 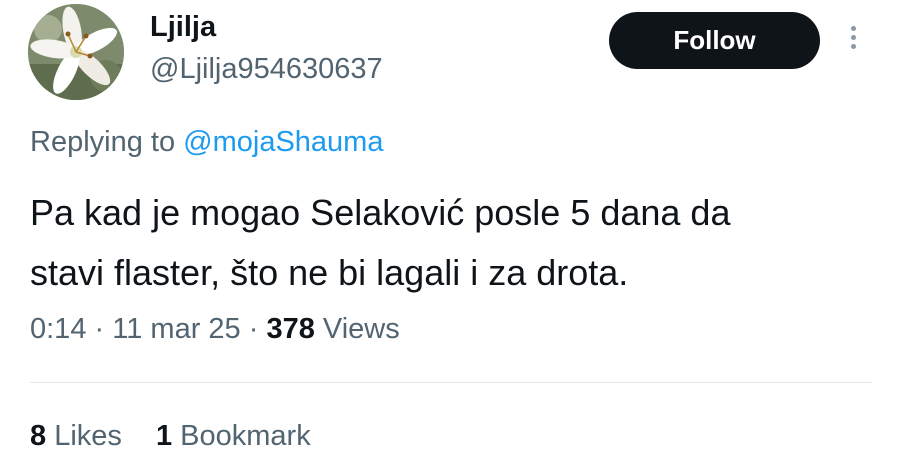 What do you see at coordinates (88, 435) in the screenshot?
I see `likes-label: Likes` at bounding box center [88, 435].